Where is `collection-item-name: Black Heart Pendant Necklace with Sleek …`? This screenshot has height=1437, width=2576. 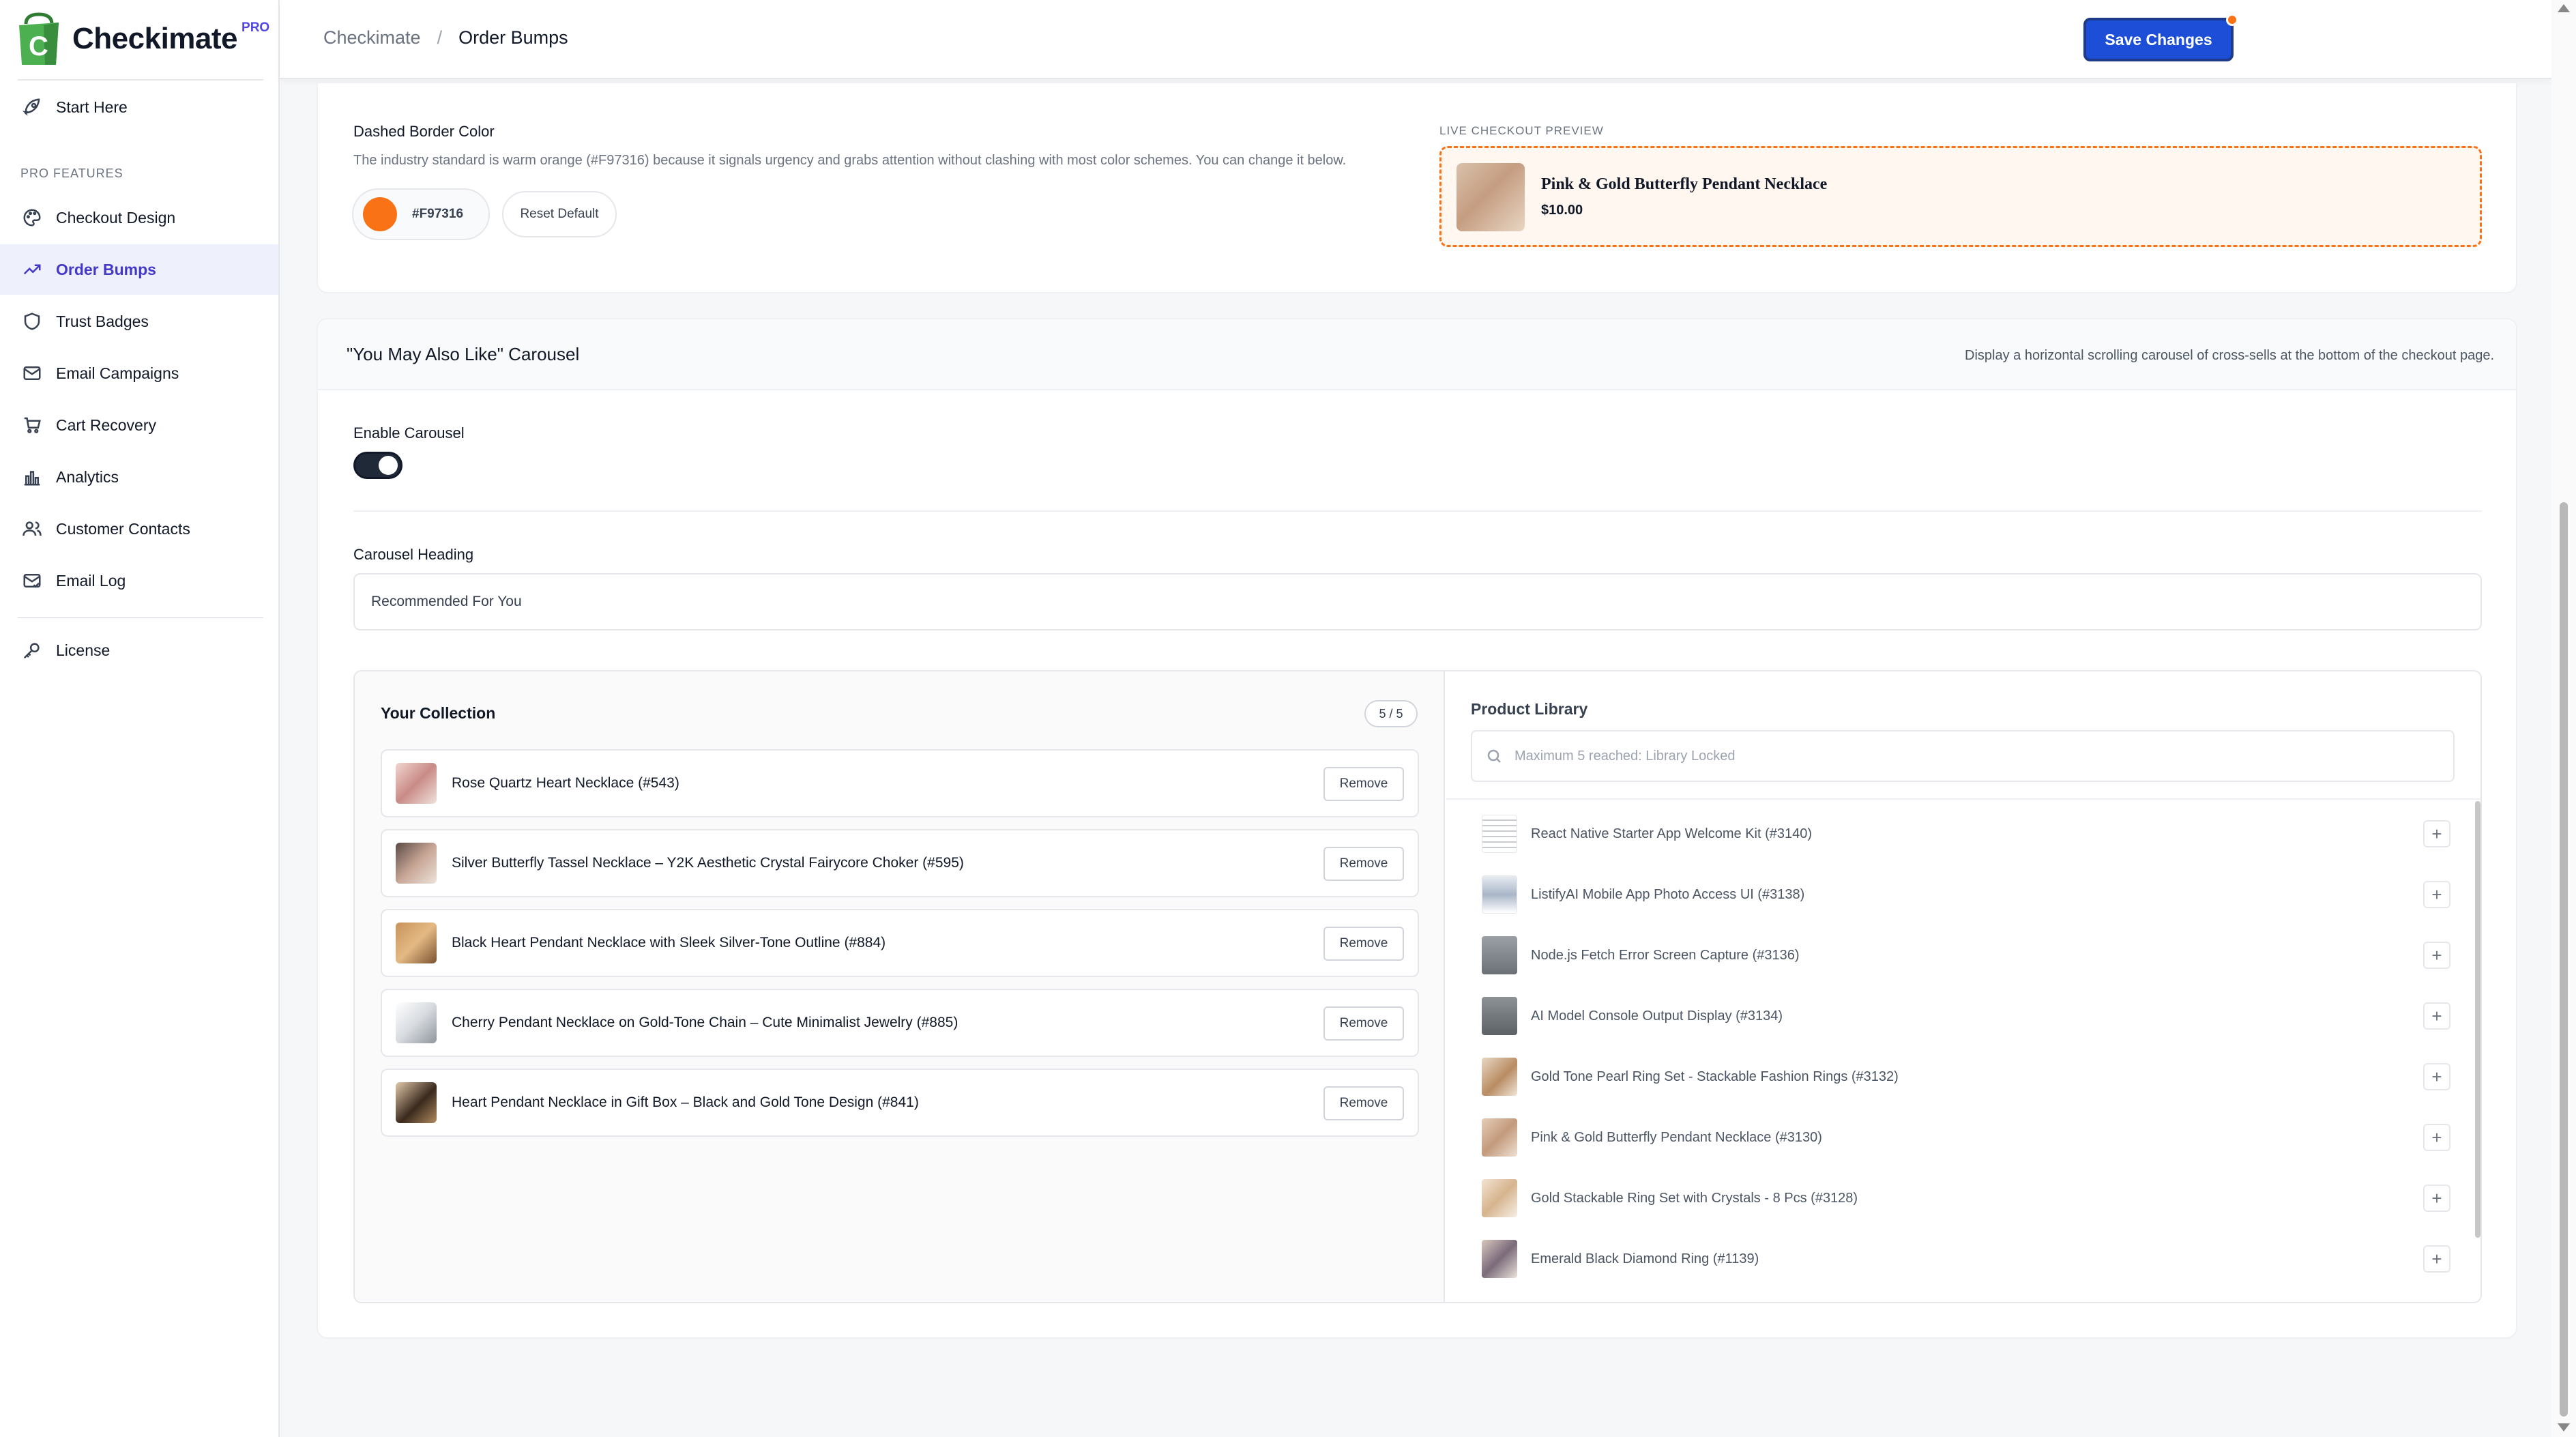 collection-item-name: Black Heart Pendant Necklace with Sleek … is located at coordinates (669, 942).